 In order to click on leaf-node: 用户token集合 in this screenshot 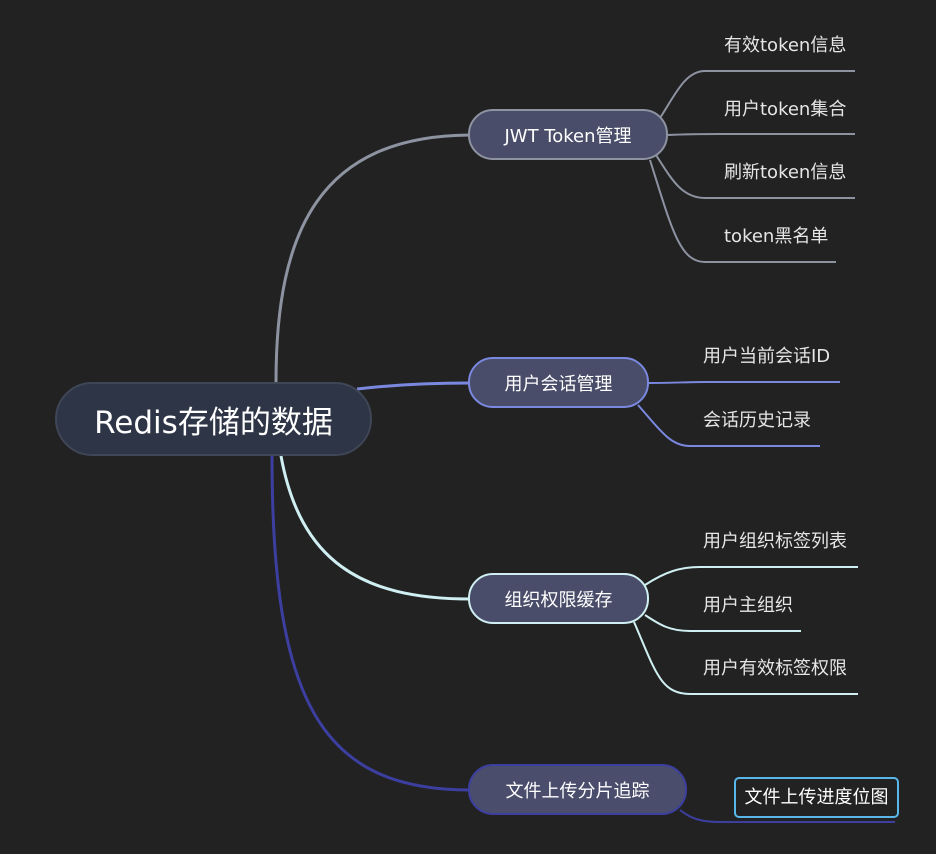, I will do `click(785, 110)`.